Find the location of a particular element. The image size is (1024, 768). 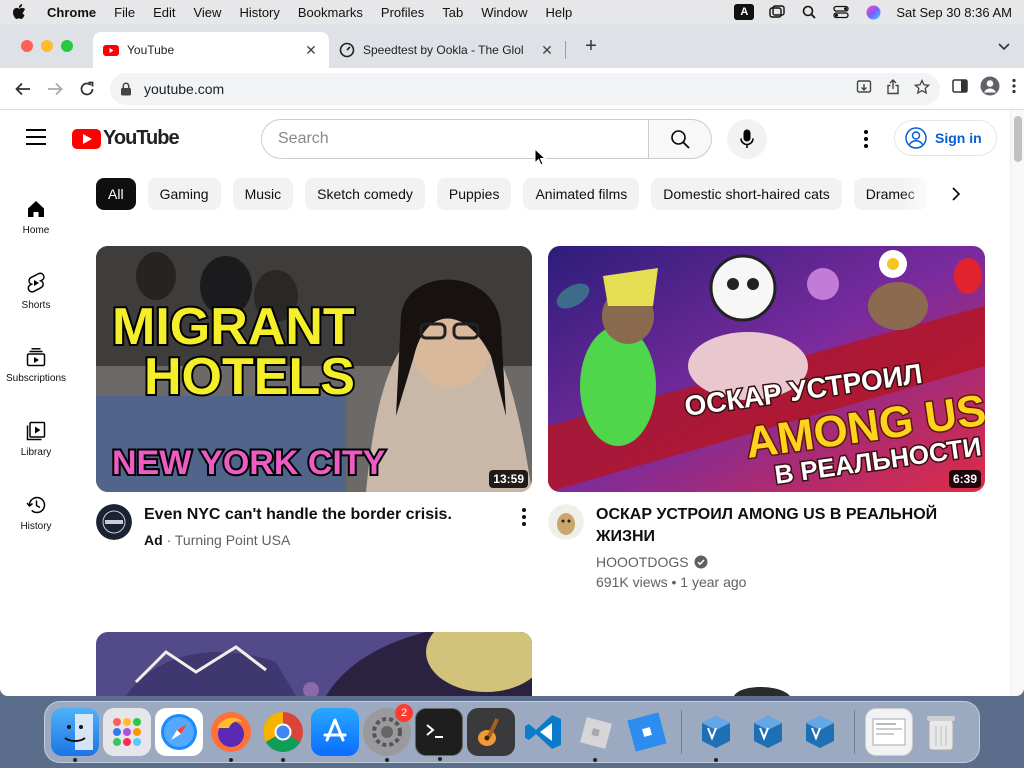

back-button is located at coordinates (23, 89).